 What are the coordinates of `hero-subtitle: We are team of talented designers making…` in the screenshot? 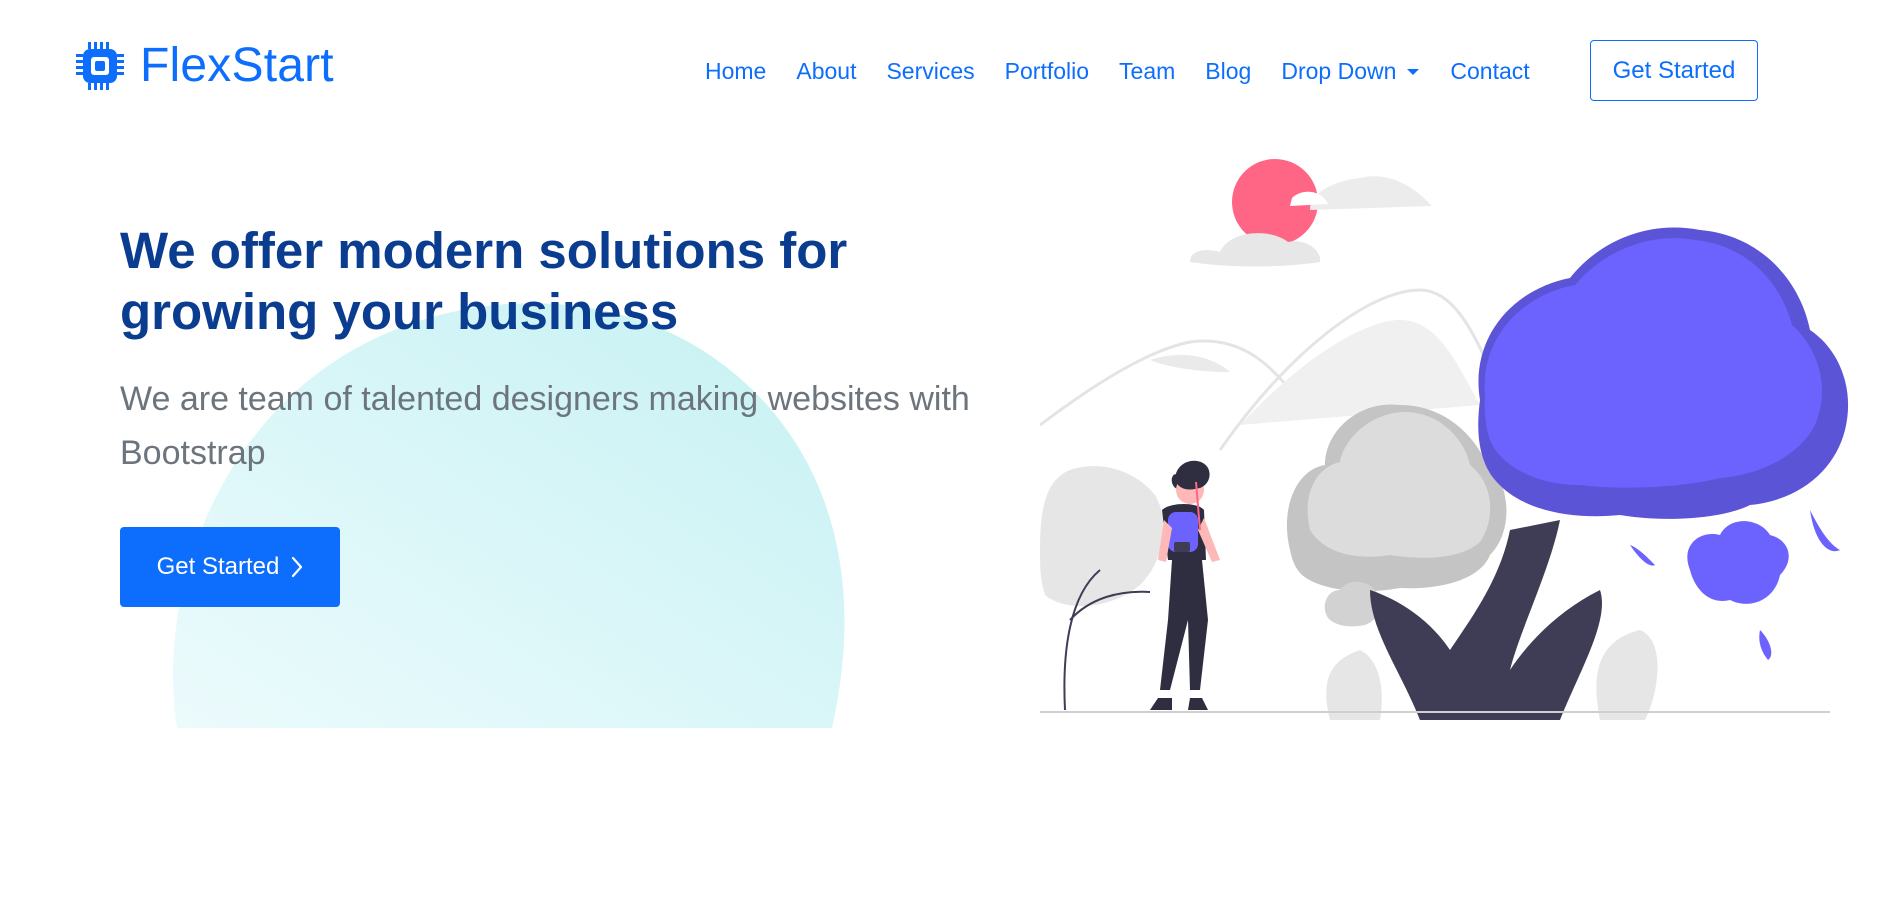 It's located at (545, 426).